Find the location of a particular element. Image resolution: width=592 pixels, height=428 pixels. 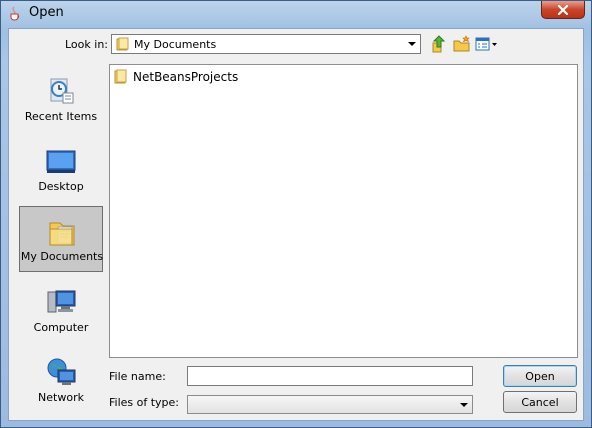

place-network: Network is located at coordinates (61, 379).